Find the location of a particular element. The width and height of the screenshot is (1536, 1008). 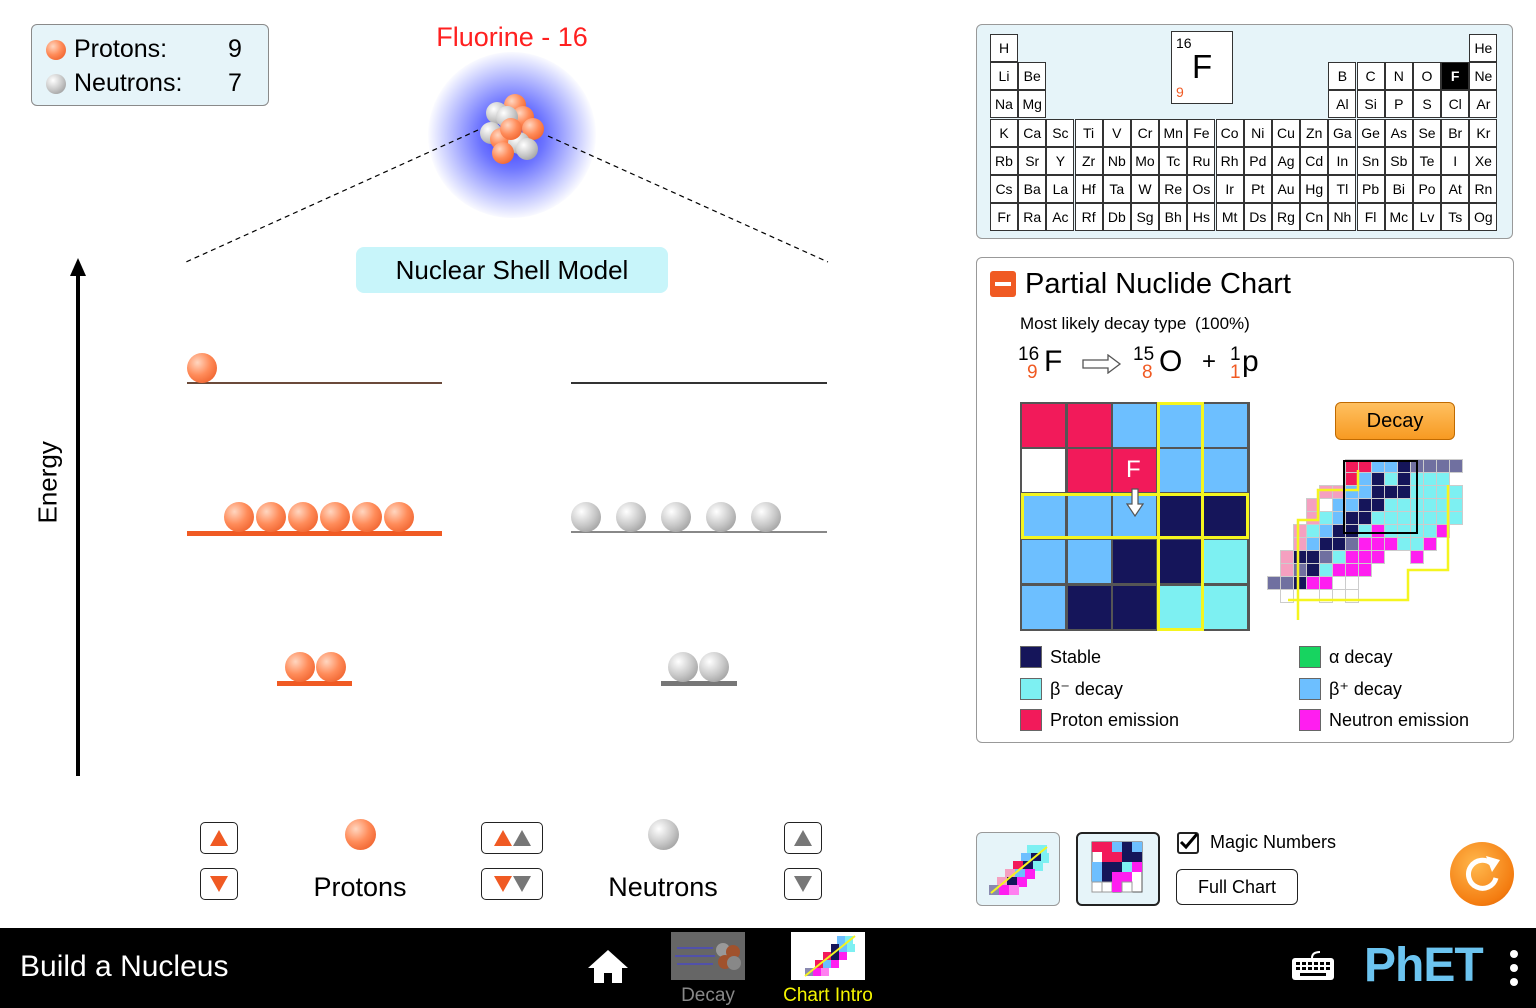

element-cell-sg: Sg is located at coordinates (1145, 217).